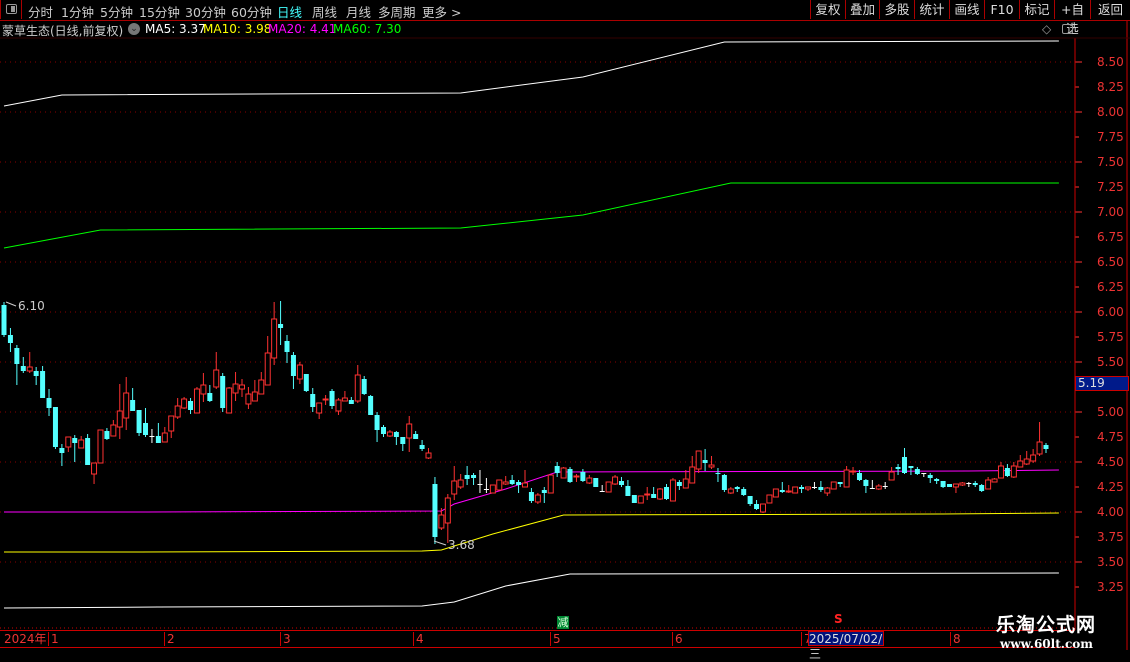 This screenshot has height=662, width=1130. I want to click on y-tick-label: 6.25, so click(1110, 287).